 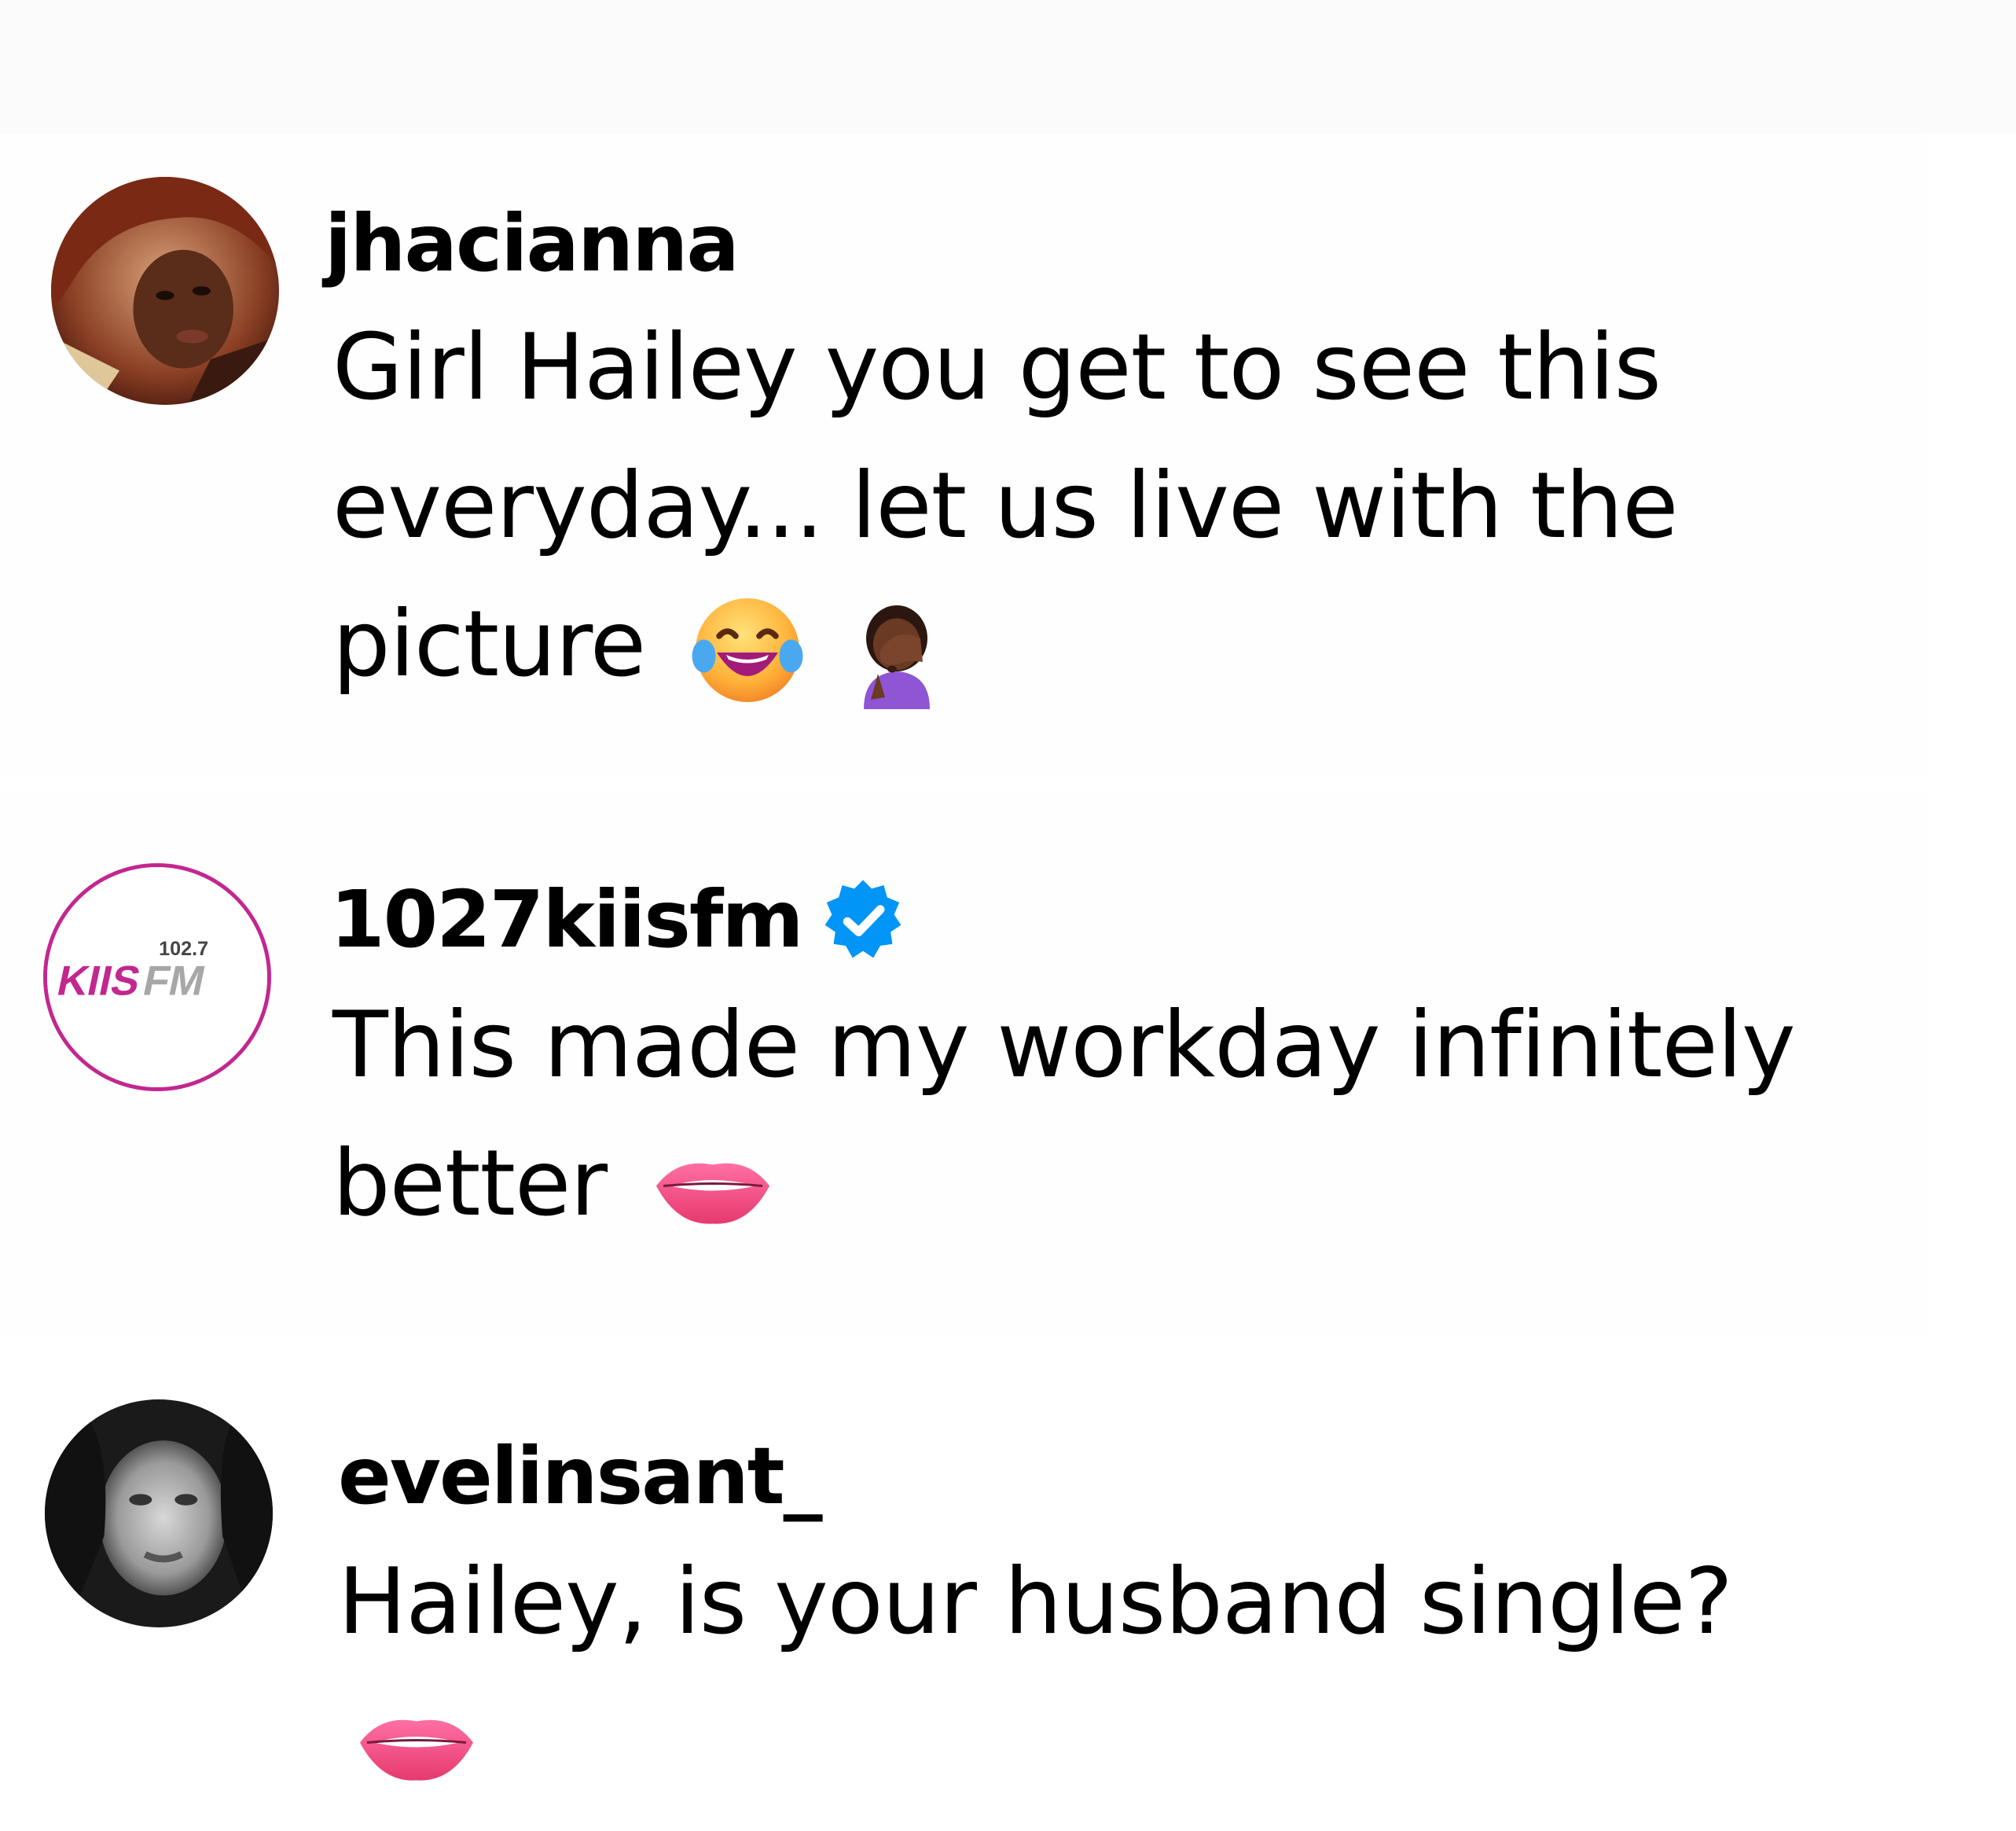 What do you see at coordinates (747, 650) in the screenshot?
I see `tears-of-joy-emoji` at bounding box center [747, 650].